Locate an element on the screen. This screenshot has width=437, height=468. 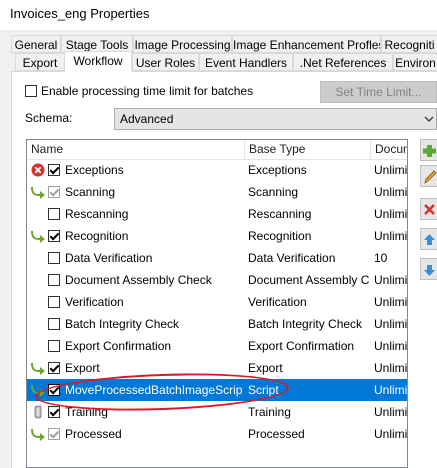
delete-icon is located at coordinates (429, 209).